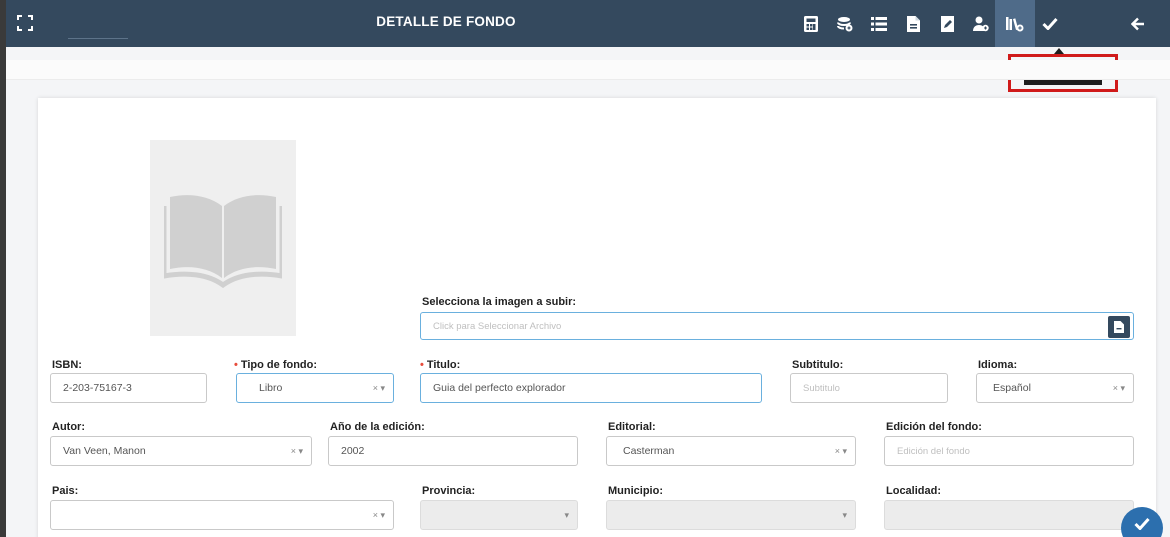 Image resolution: width=1170 pixels, height=537 pixels. I want to click on new-copy-icon, so click(1015, 23).